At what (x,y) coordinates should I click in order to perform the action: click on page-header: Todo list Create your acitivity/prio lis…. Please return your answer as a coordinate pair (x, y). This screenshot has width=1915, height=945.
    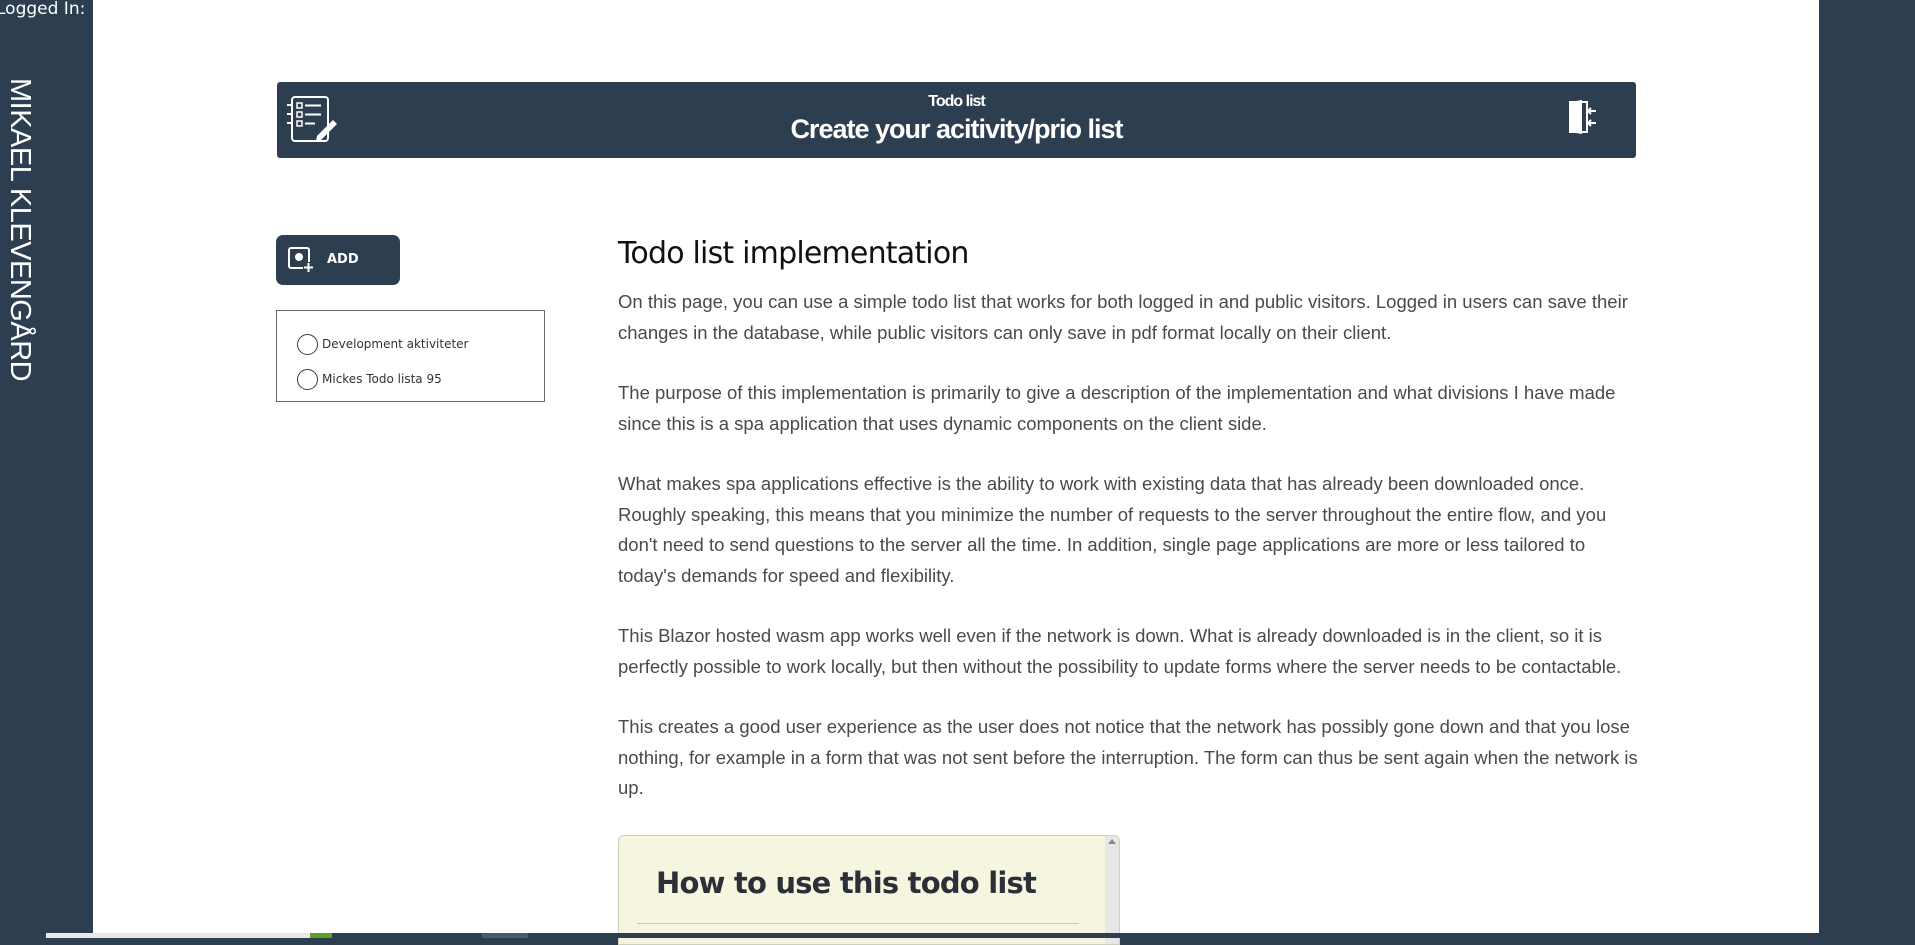
    Looking at the image, I should click on (956, 120).